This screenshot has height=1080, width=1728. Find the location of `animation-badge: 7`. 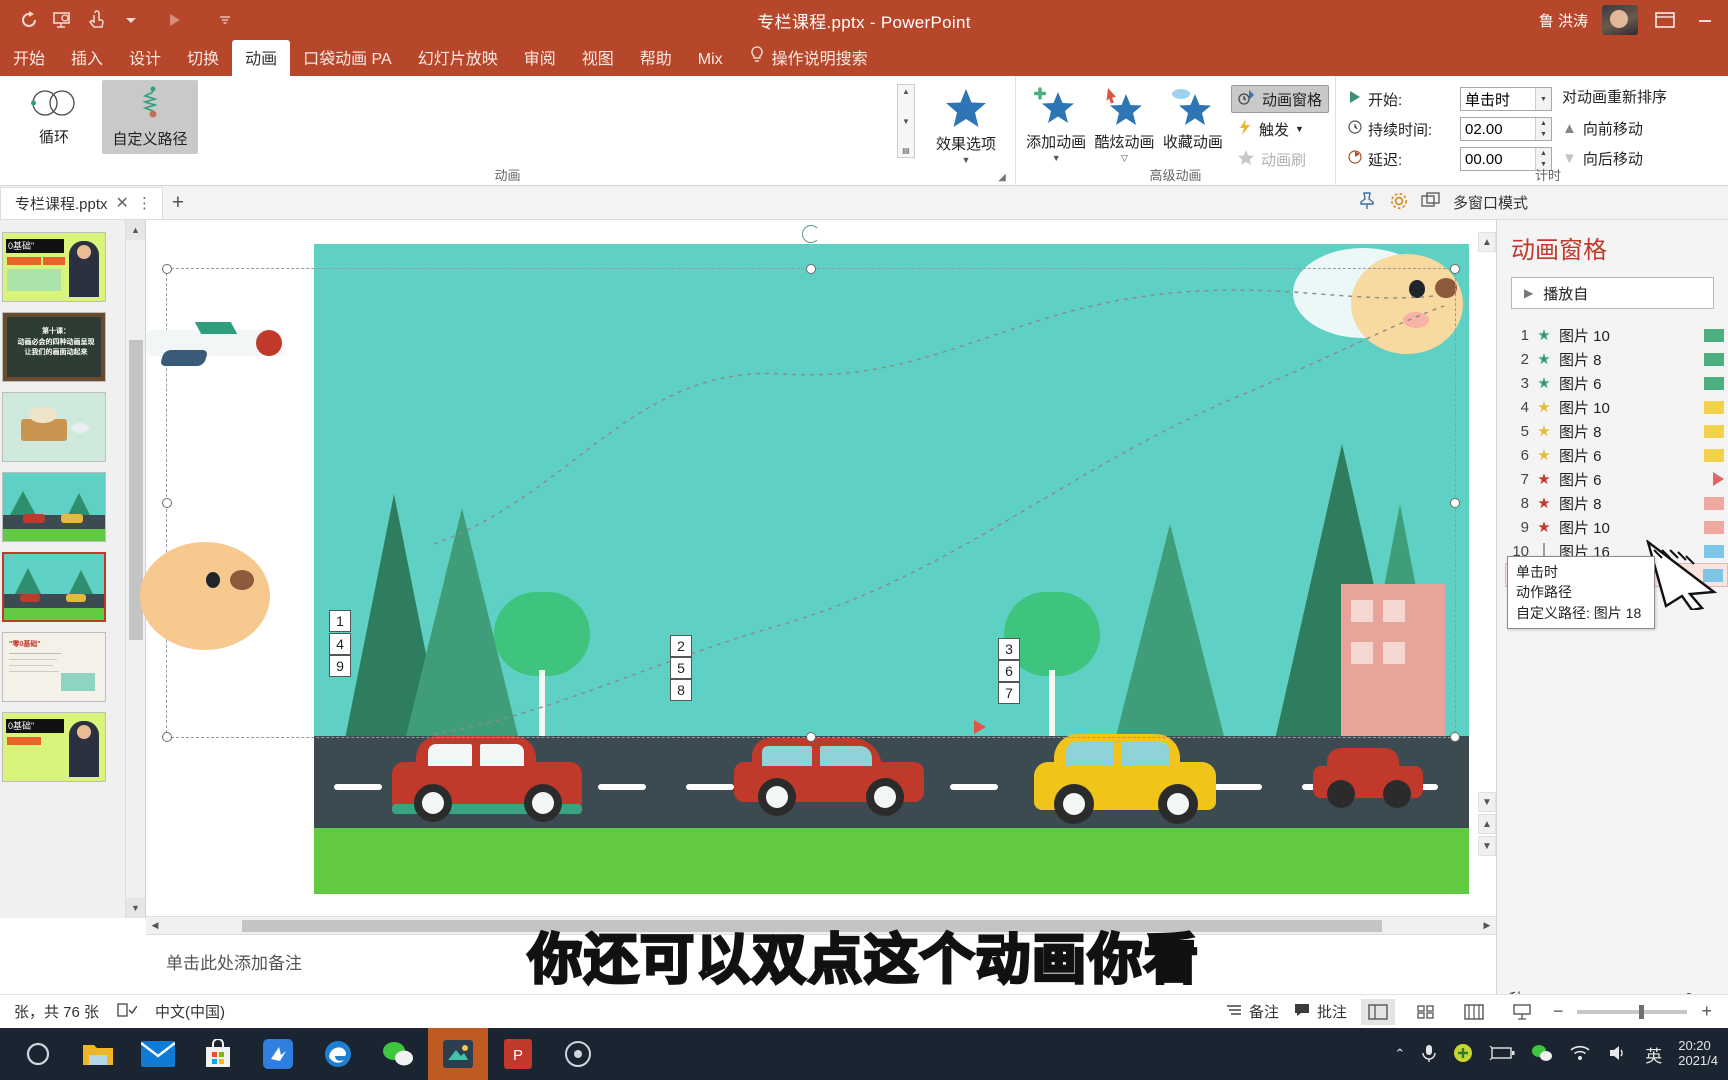

animation-badge: 7 is located at coordinates (1009, 693).